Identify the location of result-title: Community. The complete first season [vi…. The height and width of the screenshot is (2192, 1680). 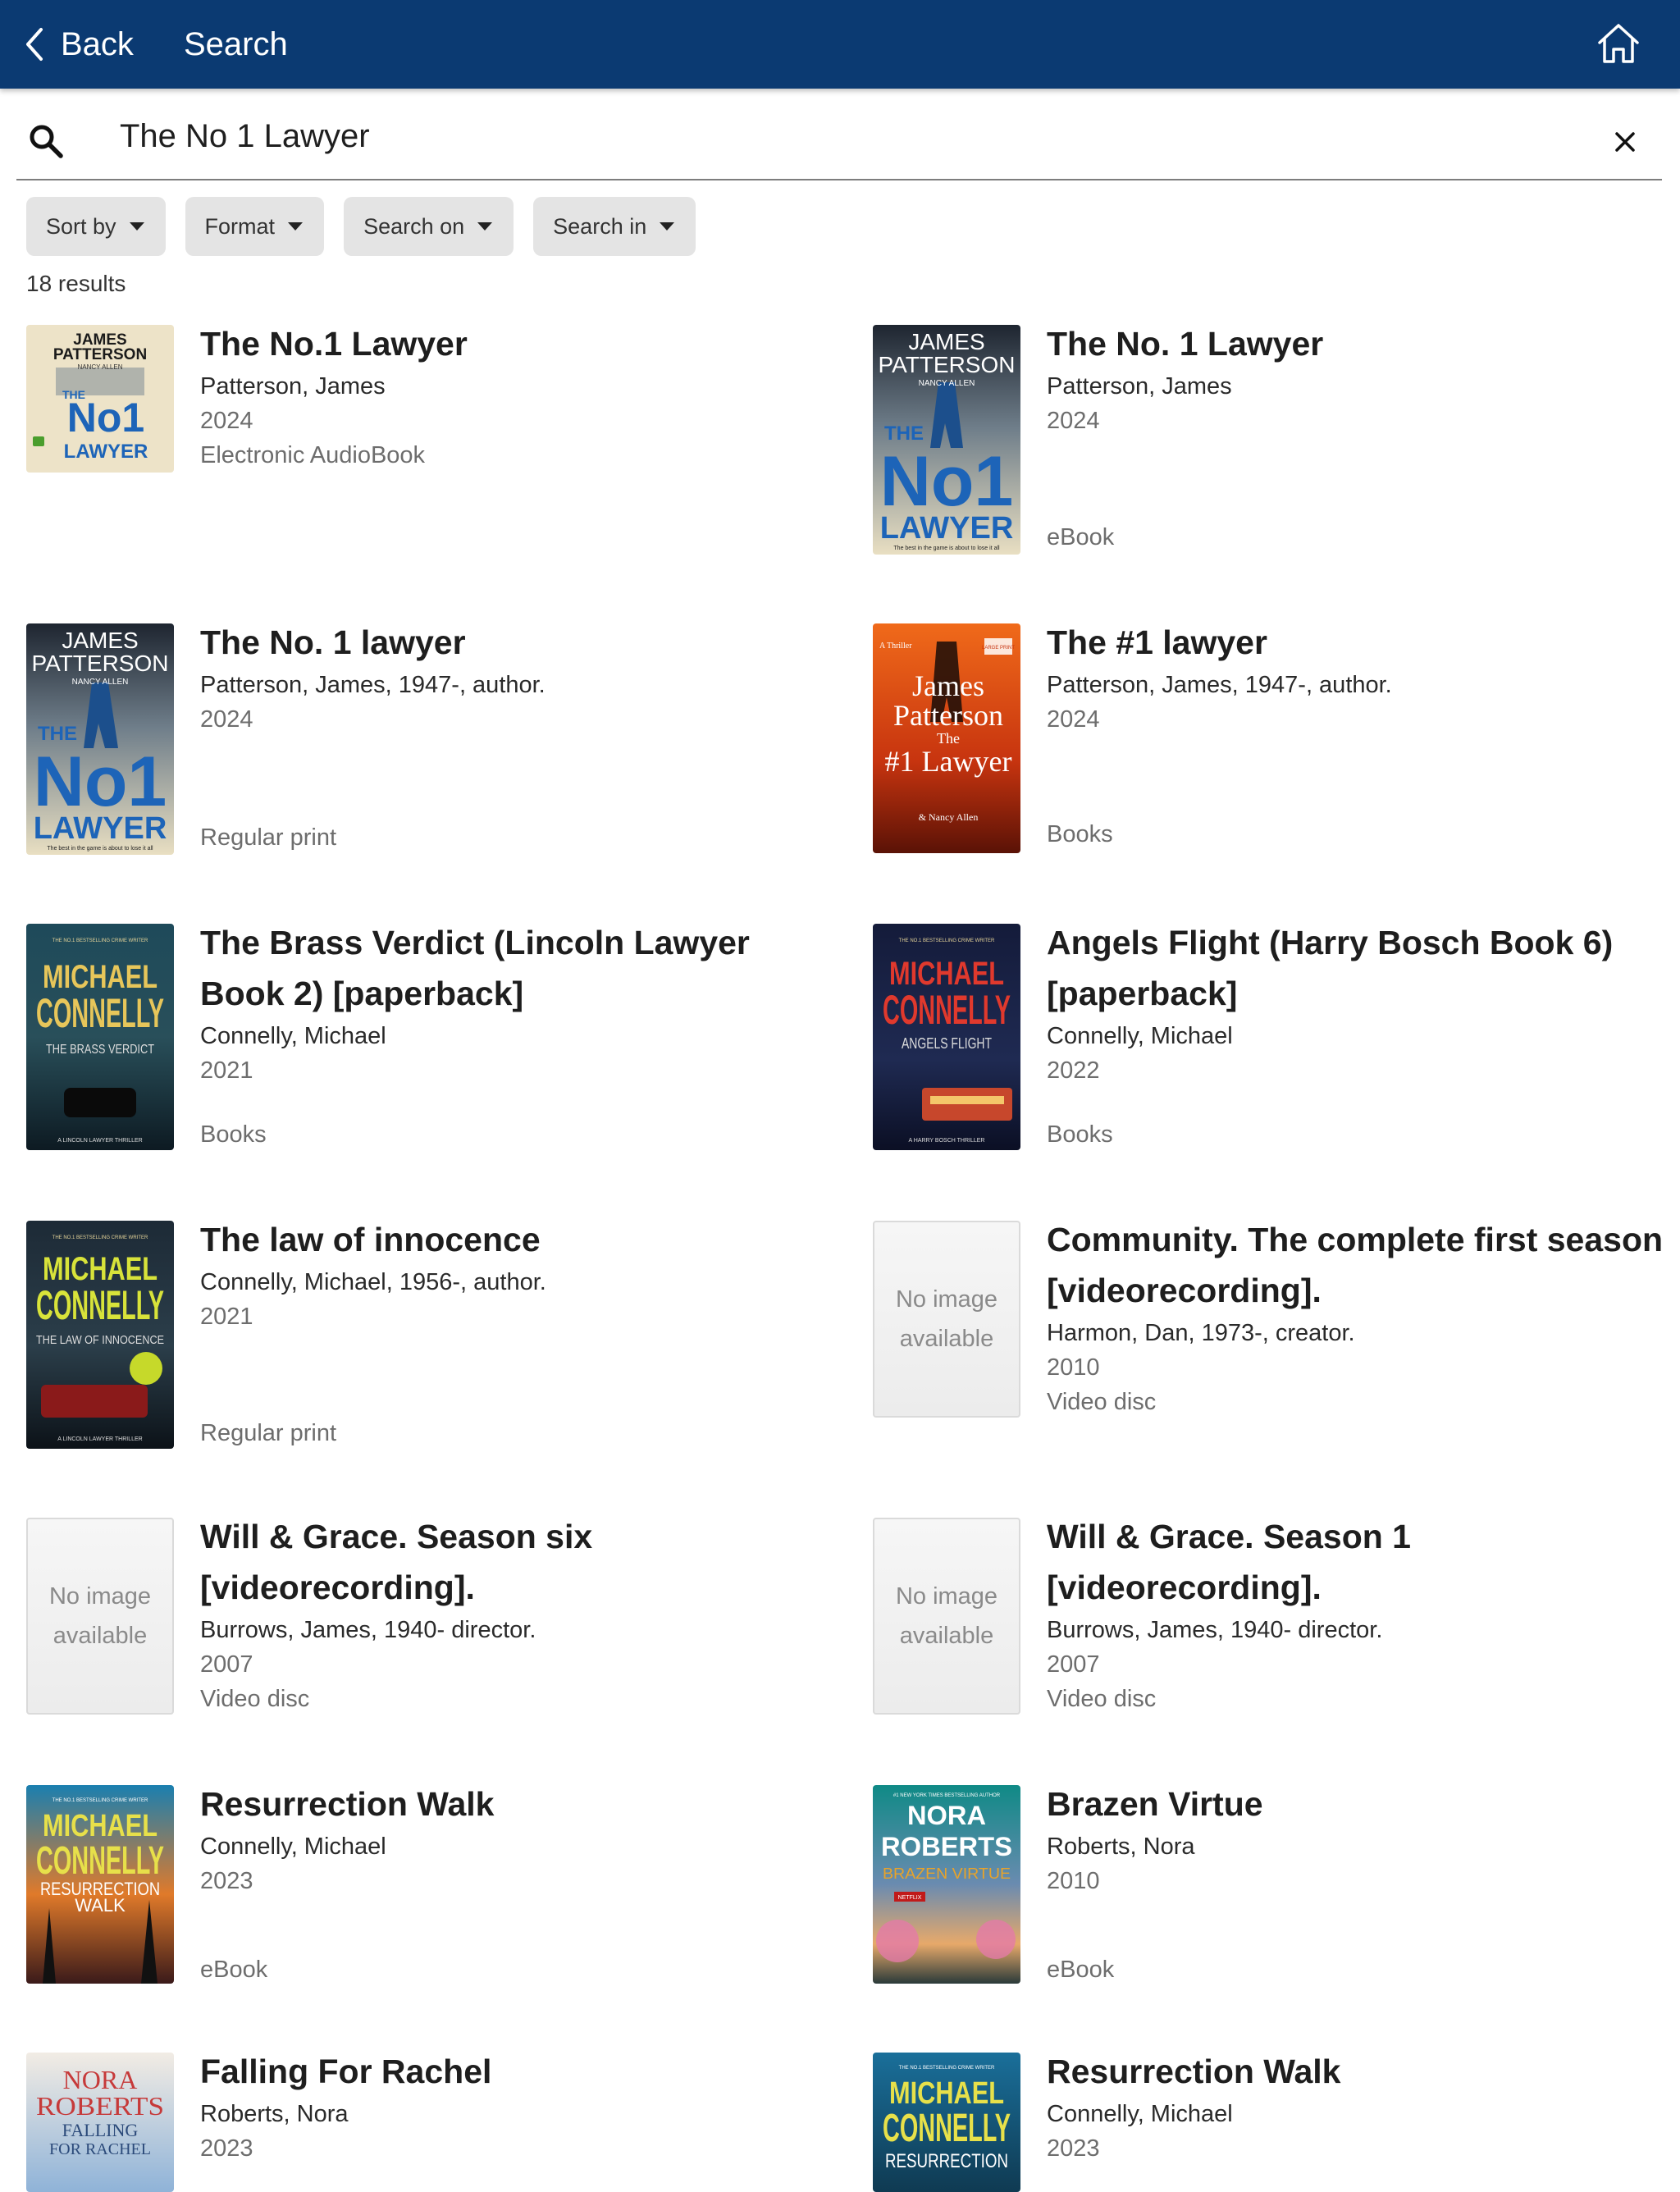
(1359, 1265).